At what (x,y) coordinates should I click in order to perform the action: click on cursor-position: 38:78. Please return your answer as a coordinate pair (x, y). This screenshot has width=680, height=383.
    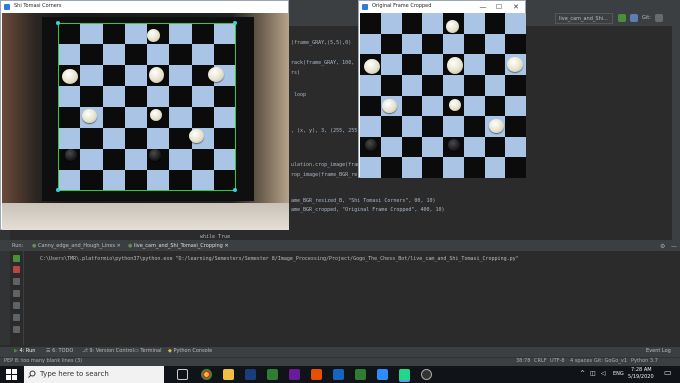
    Looking at the image, I should click on (523, 361).